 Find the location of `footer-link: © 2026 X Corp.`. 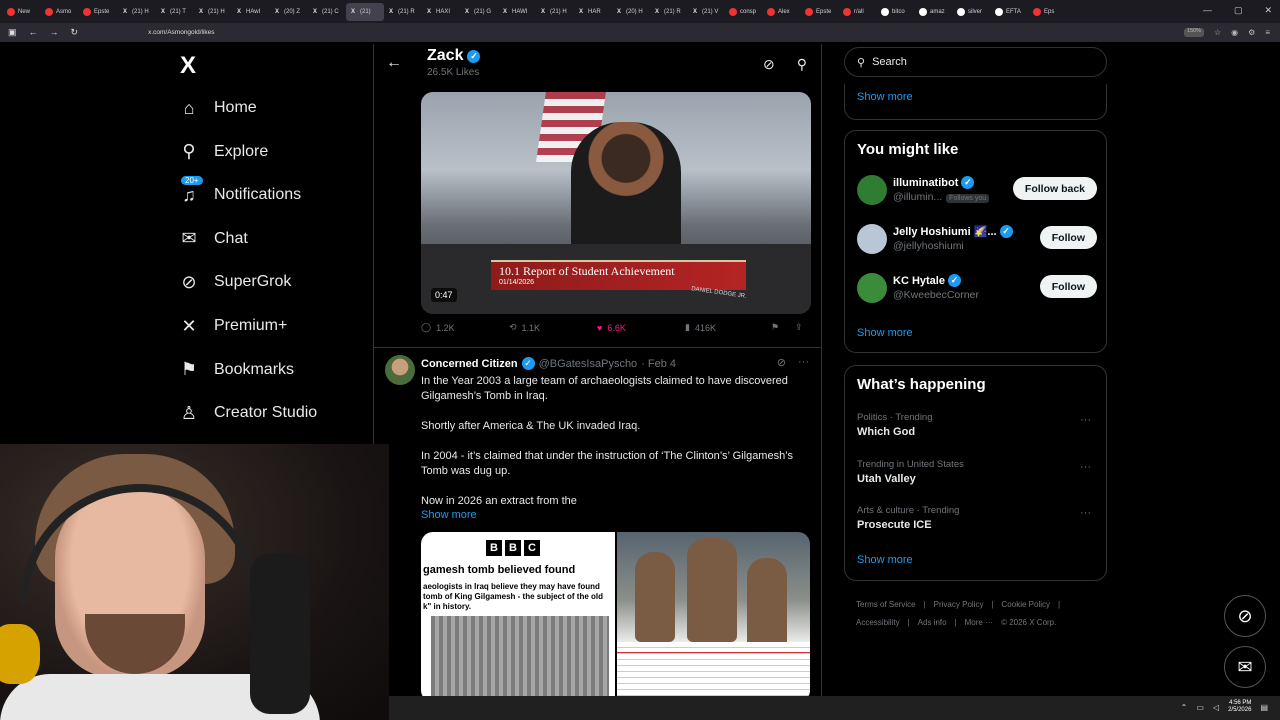

footer-link: © 2026 X Corp. is located at coordinates (1028, 622).